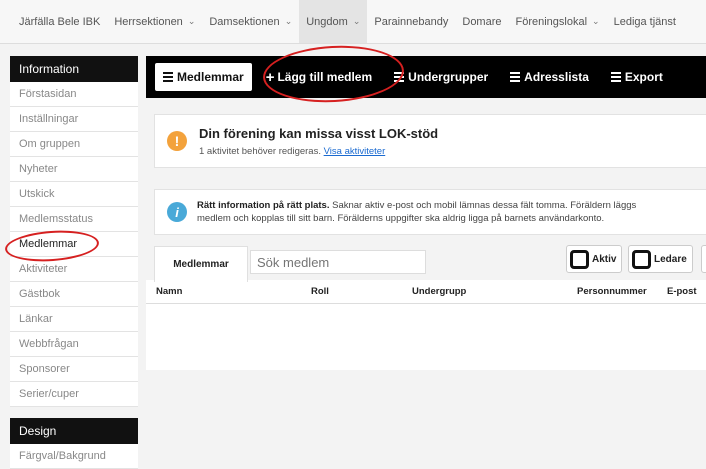 The width and height of the screenshot is (706, 469). Describe the element at coordinates (355, 151) in the screenshot. I see `show-activities-link: Visa aktiviteter` at that location.